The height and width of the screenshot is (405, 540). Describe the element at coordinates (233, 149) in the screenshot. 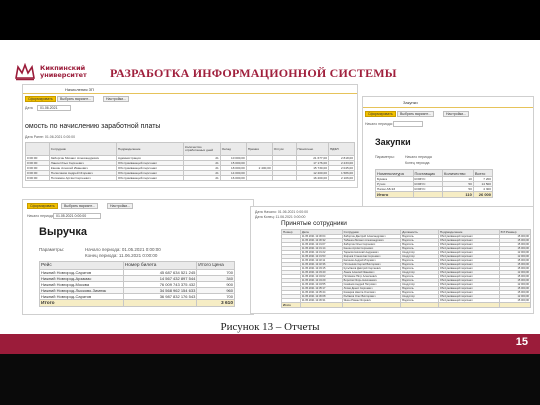

I see `column-header: Оклад` at that location.